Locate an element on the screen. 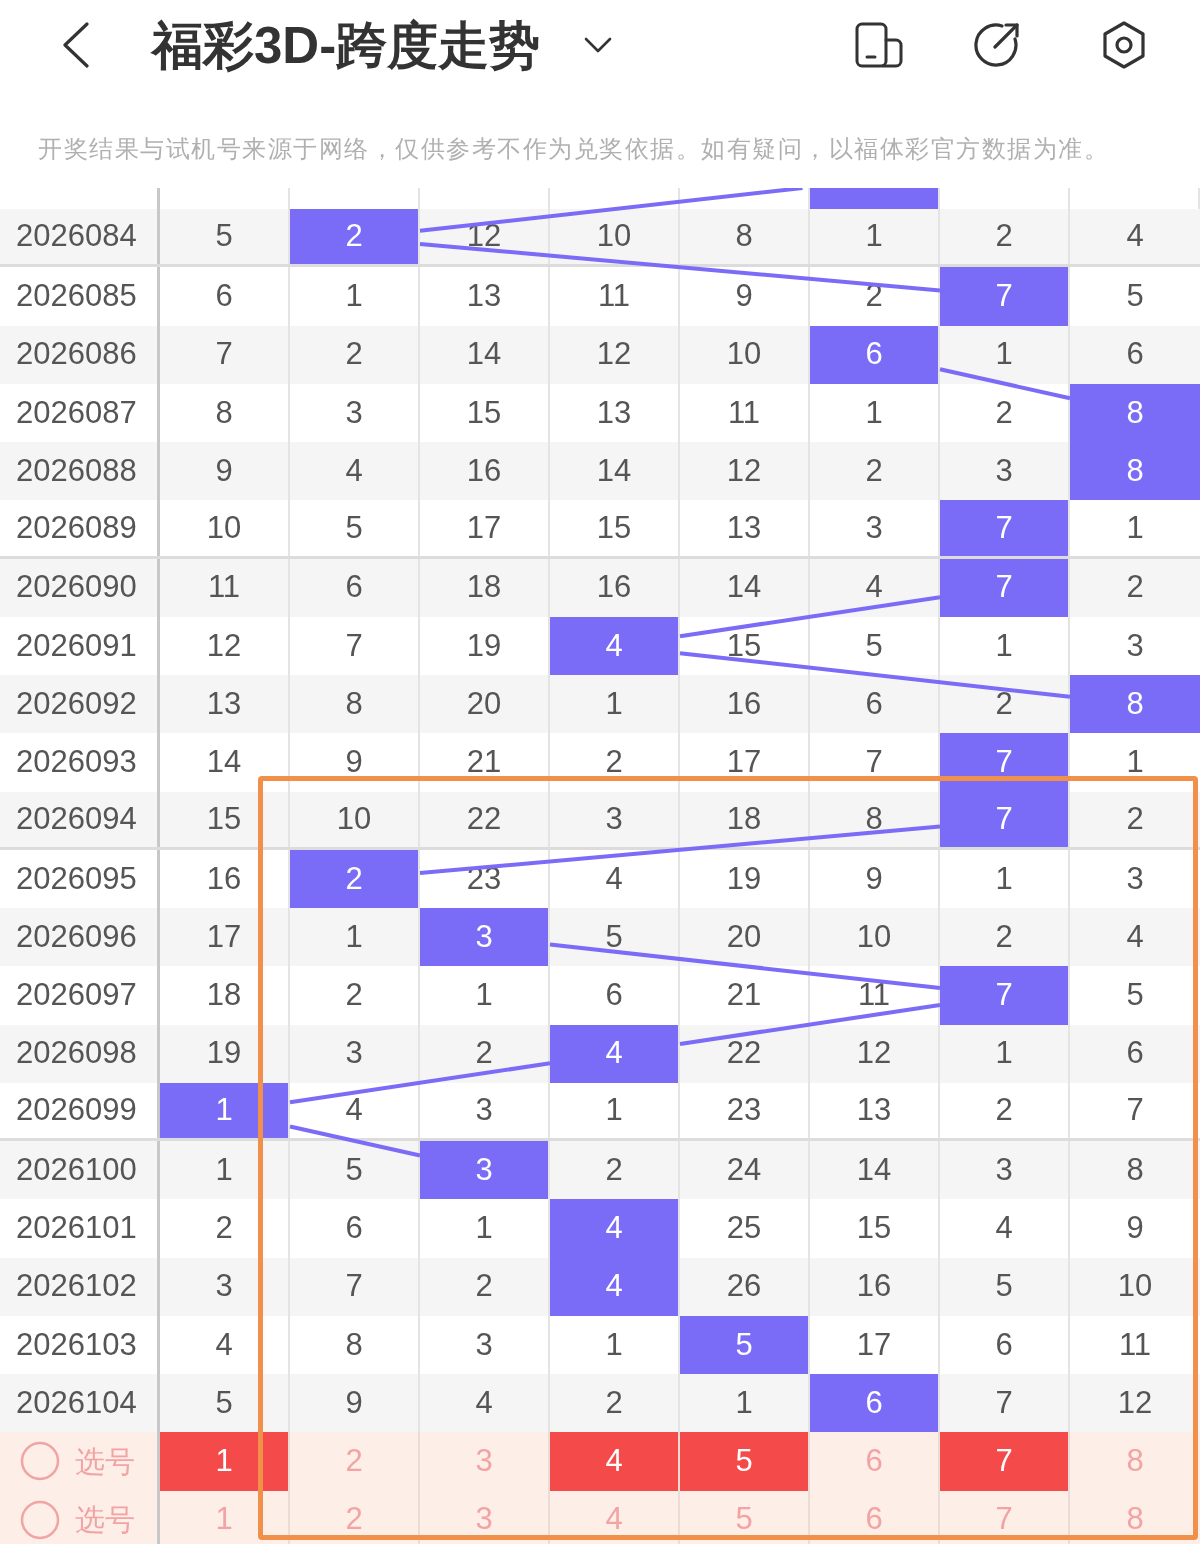 The width and height of the screenshot is (1200, 1544). table-cell-text: 9 is located at coordinates (1135, 1228).